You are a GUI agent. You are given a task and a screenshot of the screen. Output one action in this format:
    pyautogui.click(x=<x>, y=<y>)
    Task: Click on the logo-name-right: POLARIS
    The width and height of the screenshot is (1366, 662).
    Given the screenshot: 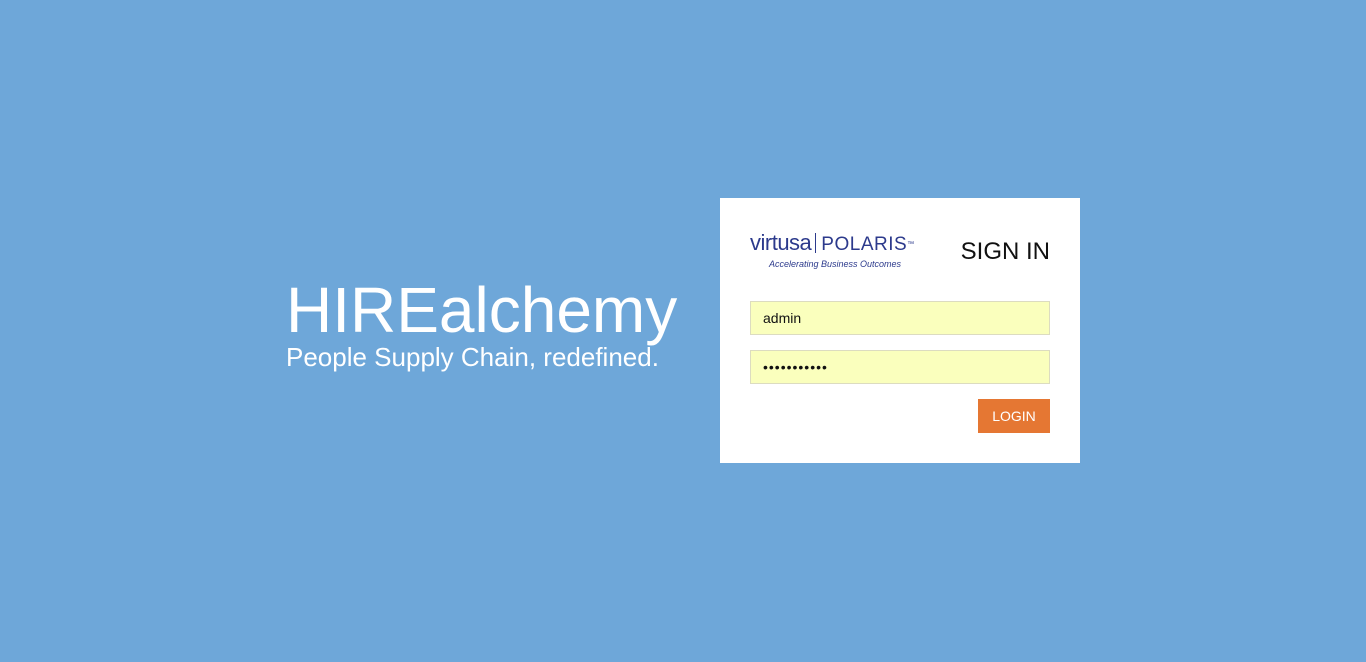 What is the action you would take?
    pyautogui.click(x=864, y=244)
    